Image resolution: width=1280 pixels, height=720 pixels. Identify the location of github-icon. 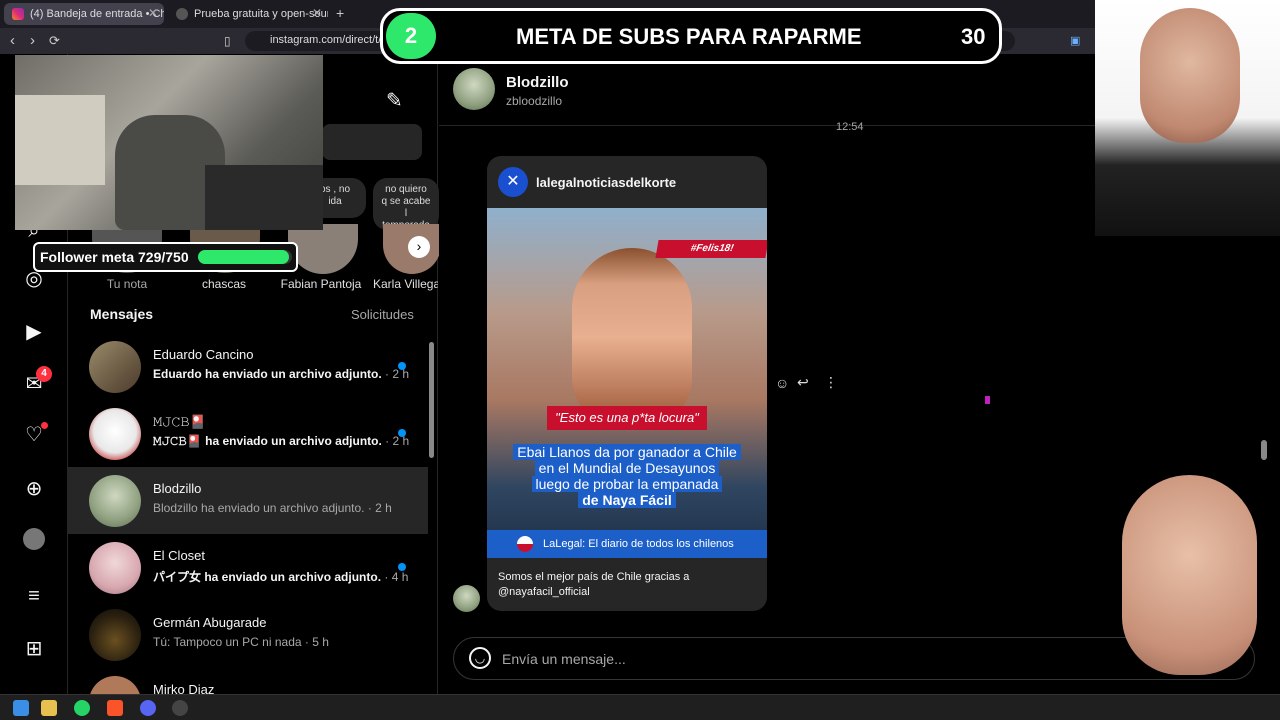
(182, 14).